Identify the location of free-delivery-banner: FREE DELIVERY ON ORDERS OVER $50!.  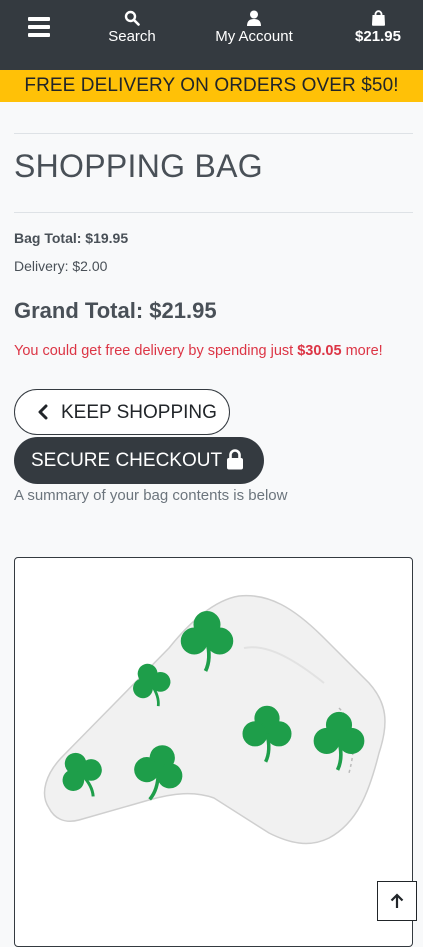
(211, 86).